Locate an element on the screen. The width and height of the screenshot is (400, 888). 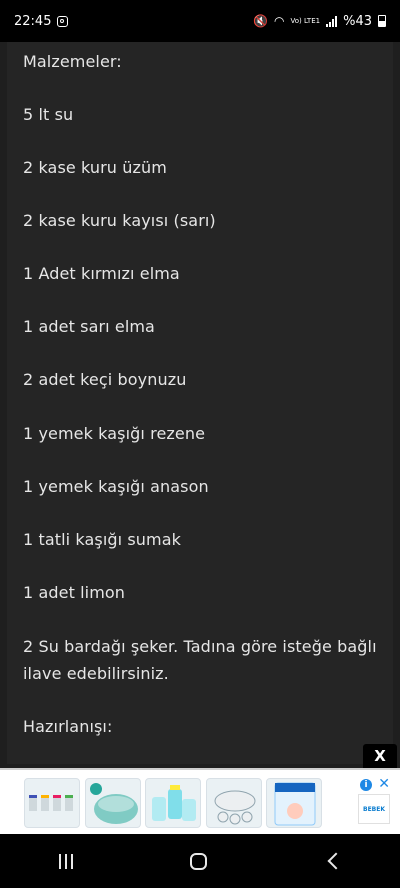
ingredient-line: 1 yemek kaşığı anason is located at coordinates (116, 486).